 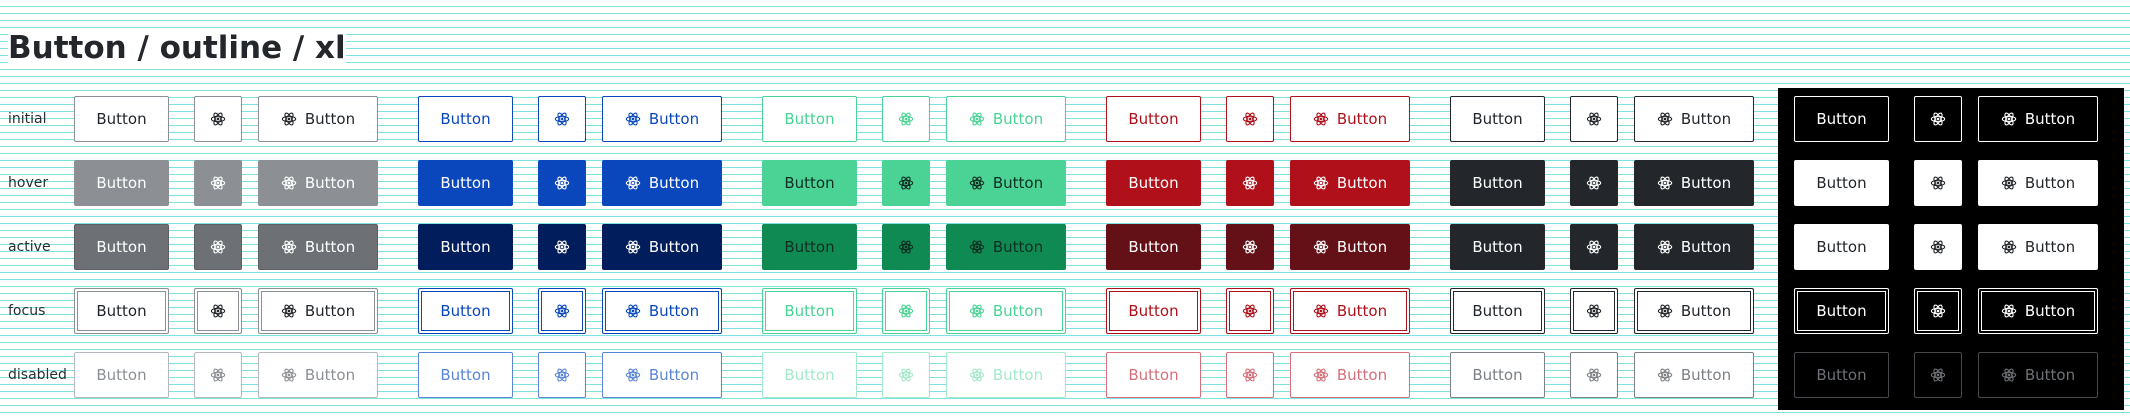 I want to click on success-disabled-icon-button, so click(x=906, y=375).